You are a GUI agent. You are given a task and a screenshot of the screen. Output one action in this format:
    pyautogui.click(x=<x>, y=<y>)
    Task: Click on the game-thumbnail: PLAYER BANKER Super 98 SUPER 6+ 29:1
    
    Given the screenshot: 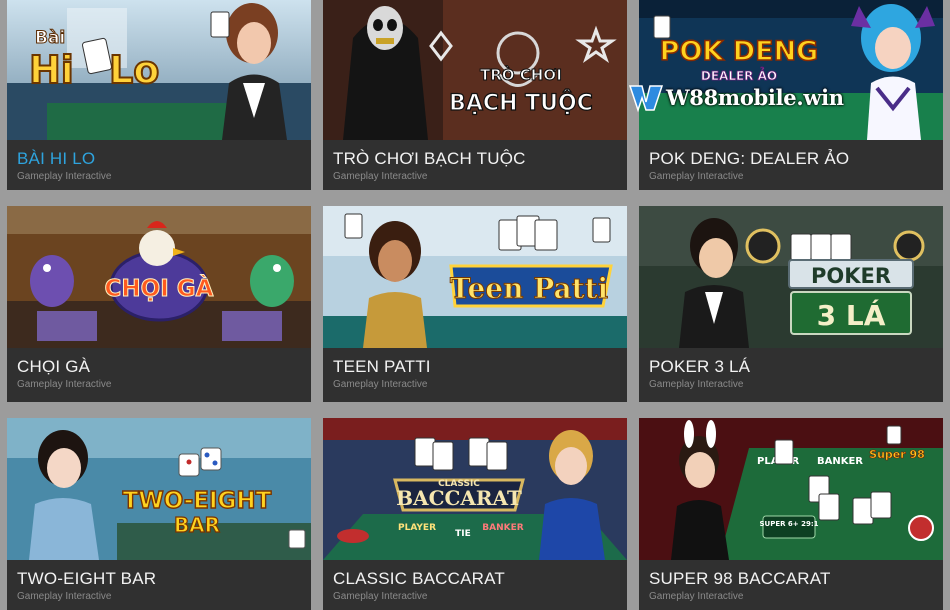 What is the action you would take?
    pyautogui.click(x=791, y=489)
    